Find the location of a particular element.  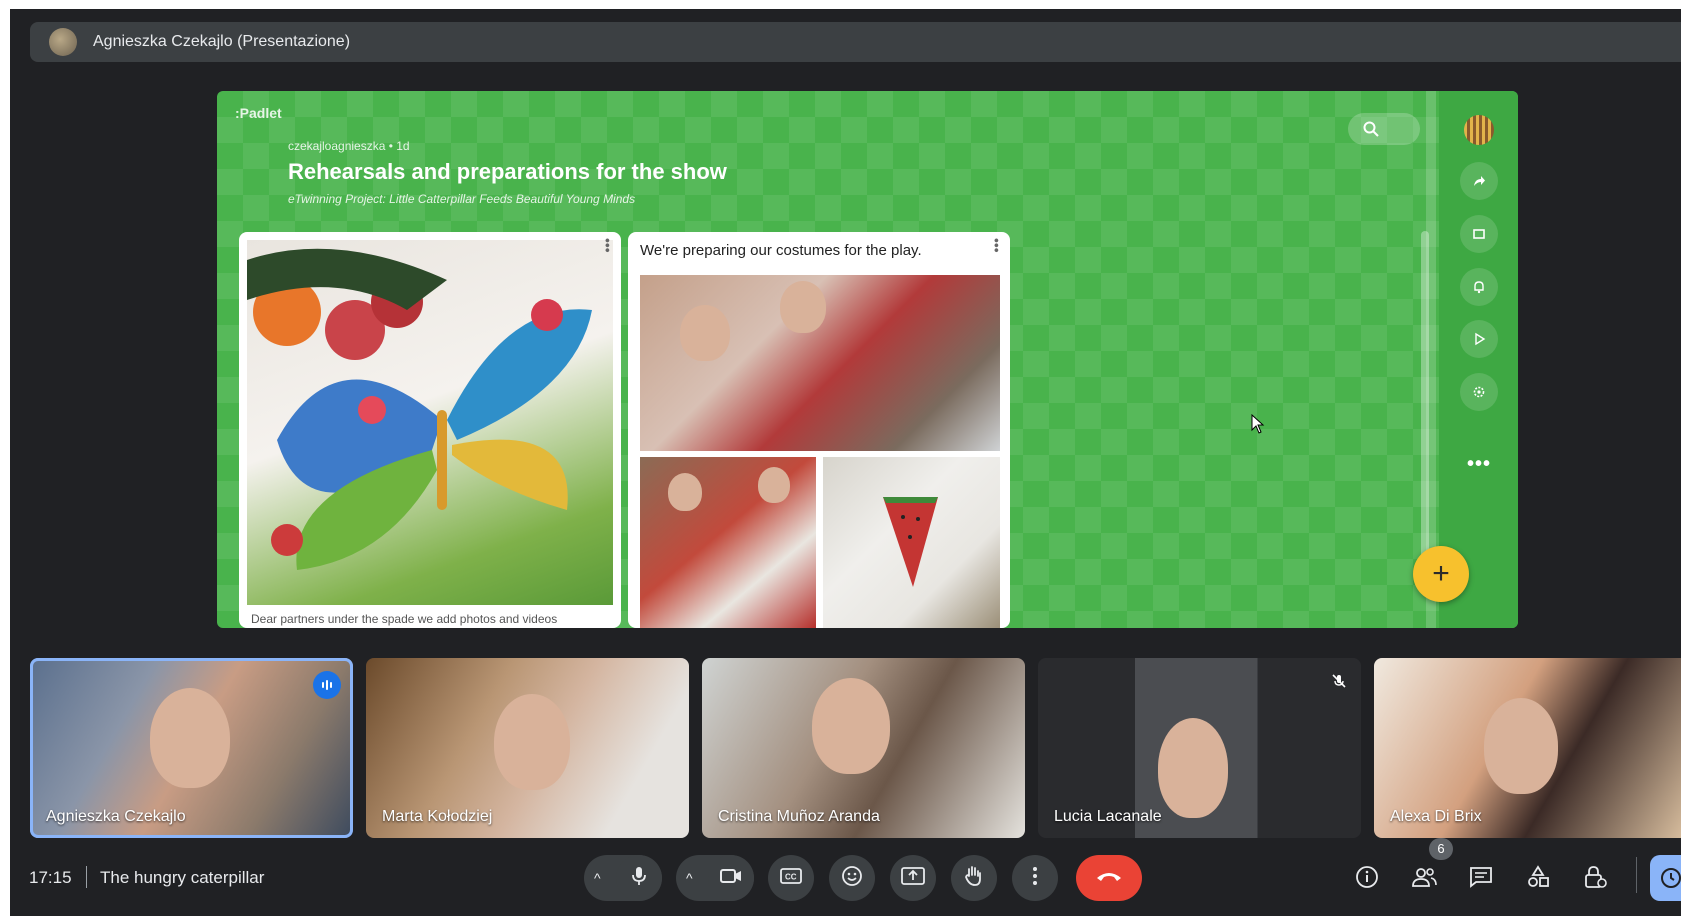

captions-button: CC is located at coordinates (791, 878).